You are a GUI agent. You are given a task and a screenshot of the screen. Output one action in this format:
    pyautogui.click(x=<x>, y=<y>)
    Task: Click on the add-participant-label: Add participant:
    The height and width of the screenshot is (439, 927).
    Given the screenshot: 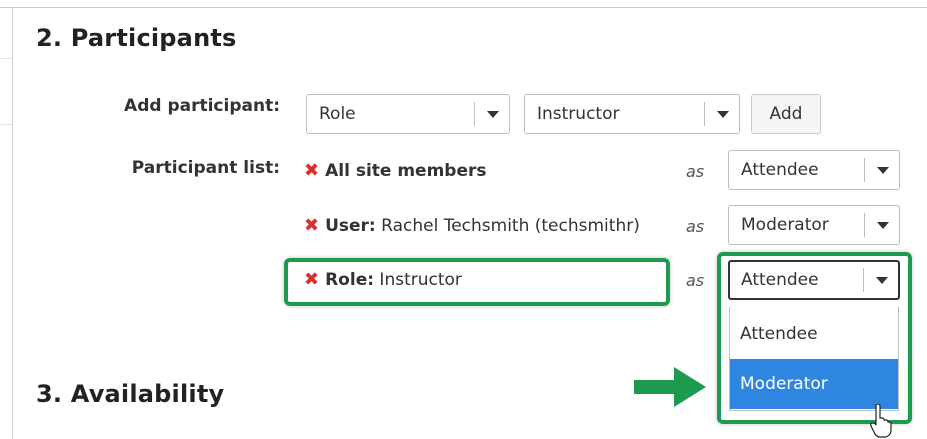 What is the action you would take?
    pyautogui.click(x=202, y=106)
    